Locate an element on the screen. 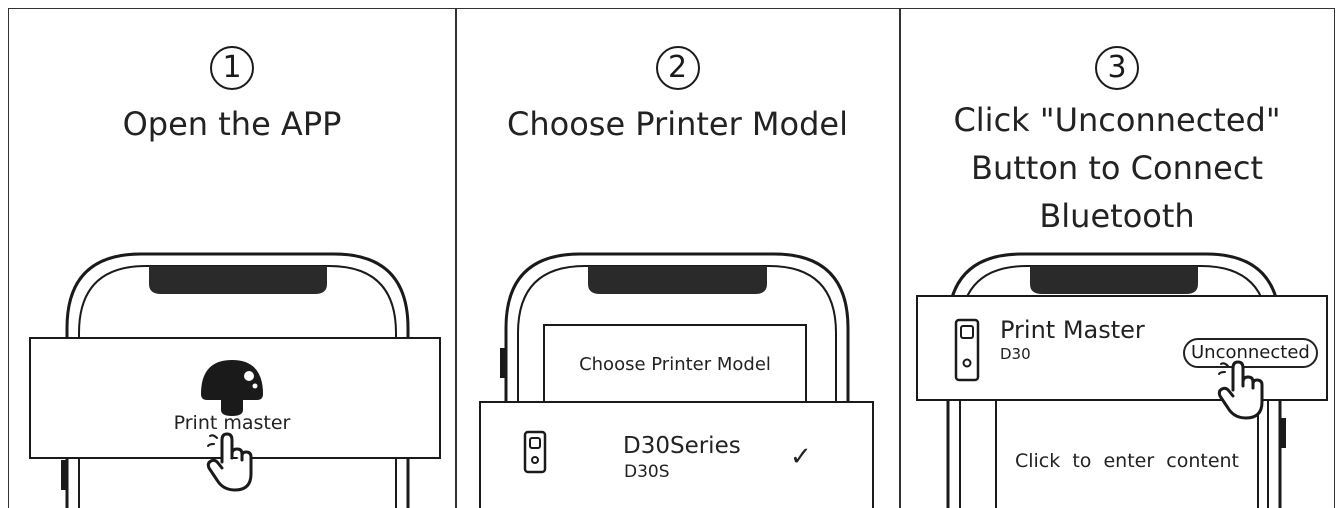  device-model: D30 is located at coordinates (1015, 354).